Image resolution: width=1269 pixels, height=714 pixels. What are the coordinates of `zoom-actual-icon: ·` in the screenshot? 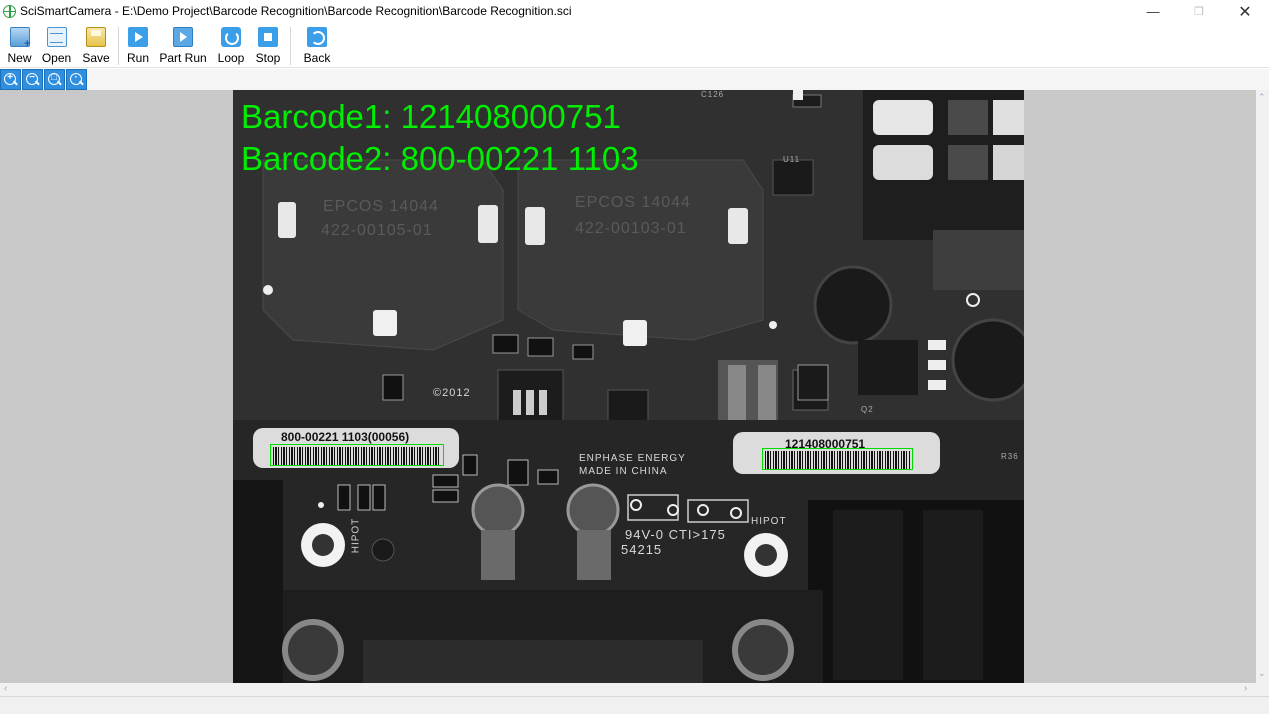 It's located at (76, 77).